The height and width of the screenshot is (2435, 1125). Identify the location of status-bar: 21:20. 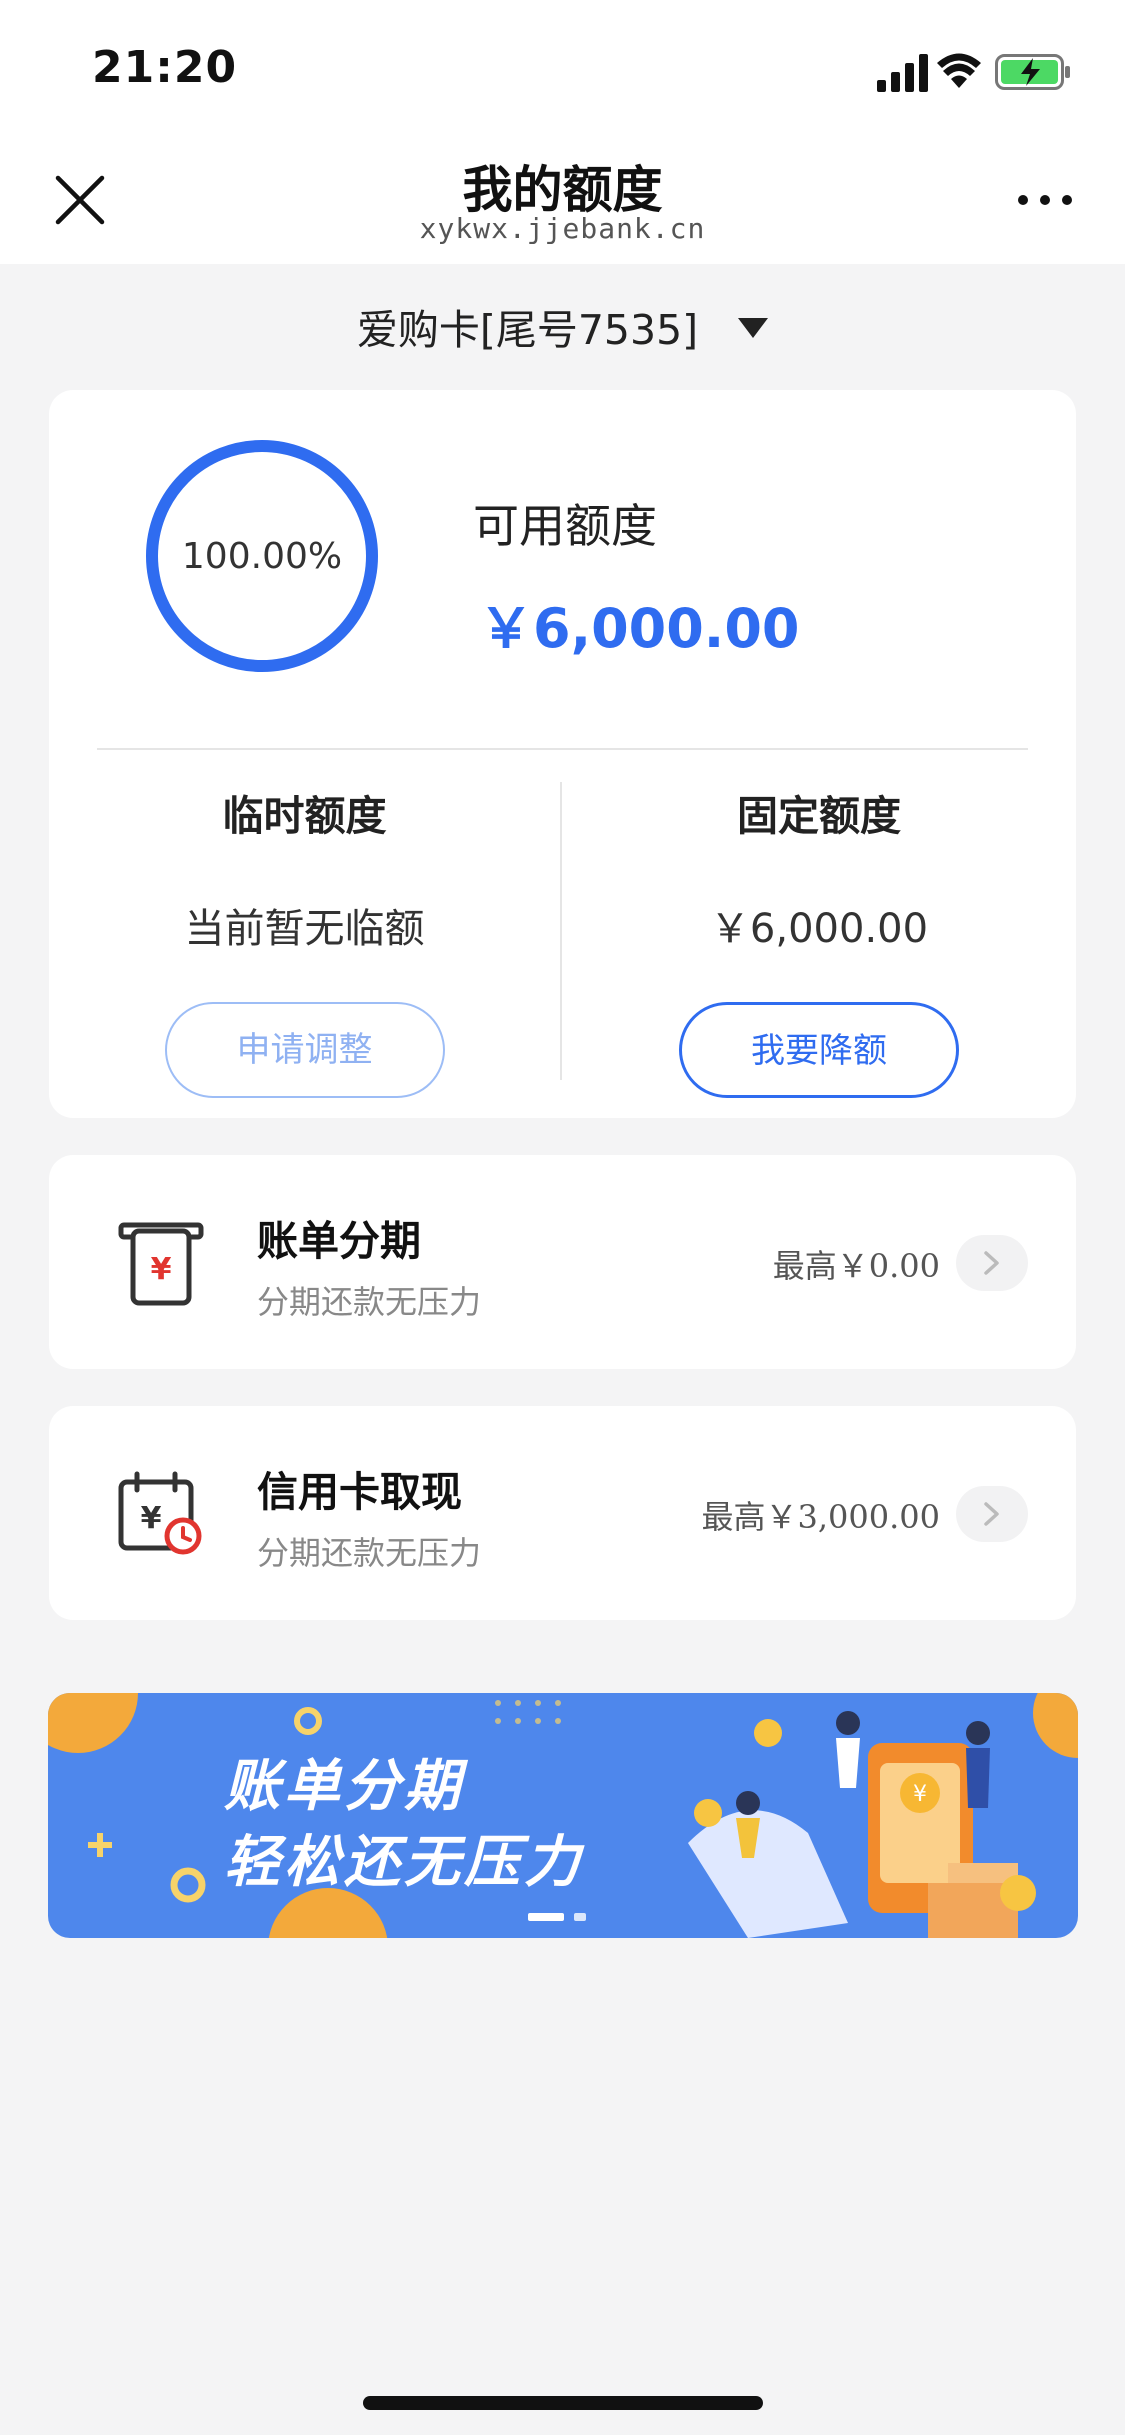
(562, 65).